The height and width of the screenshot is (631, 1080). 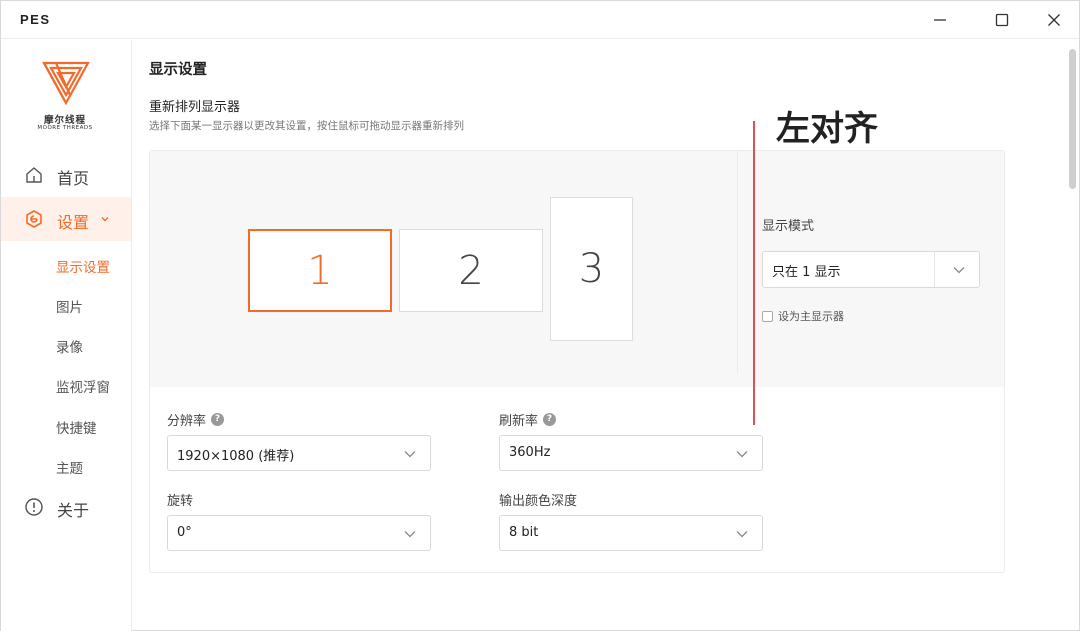 I want to click on minimize-button, so click(x=940, y=20).